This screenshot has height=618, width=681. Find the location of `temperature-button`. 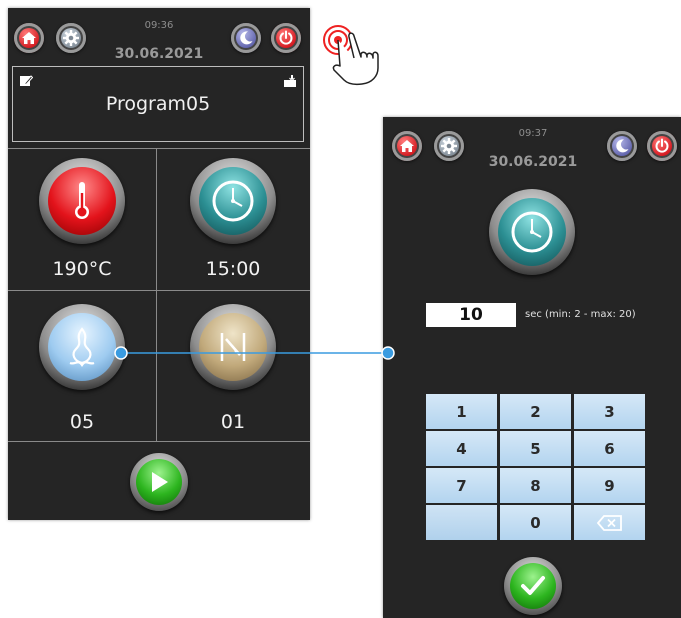

temperature-button is located at coordinates (82, 201).